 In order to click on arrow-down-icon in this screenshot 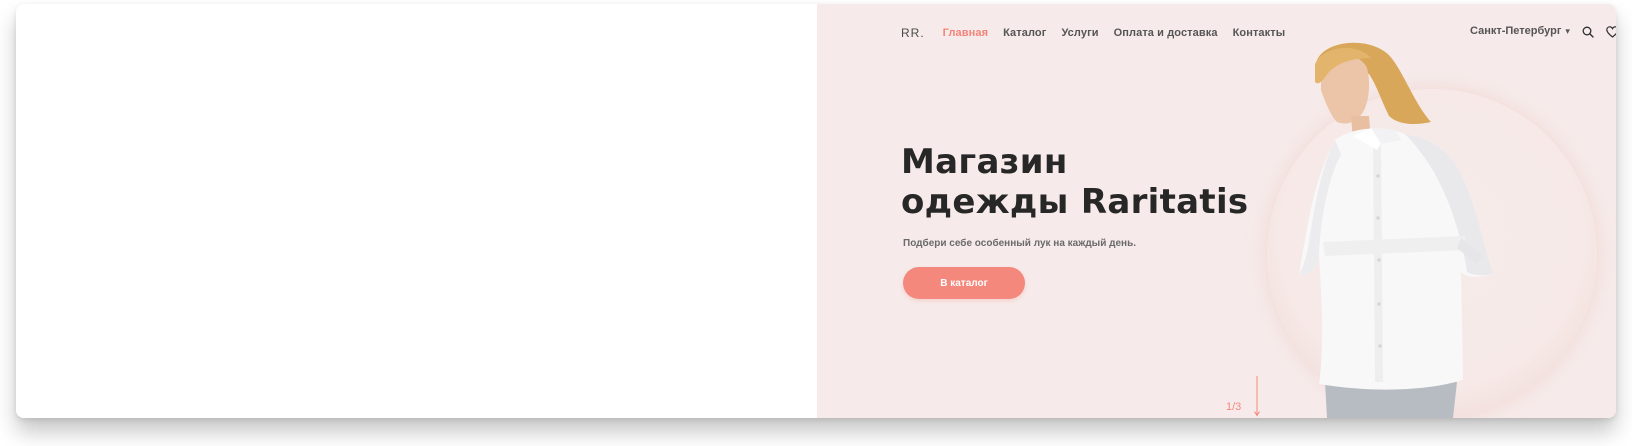, I will do `click(1257, 397)`.